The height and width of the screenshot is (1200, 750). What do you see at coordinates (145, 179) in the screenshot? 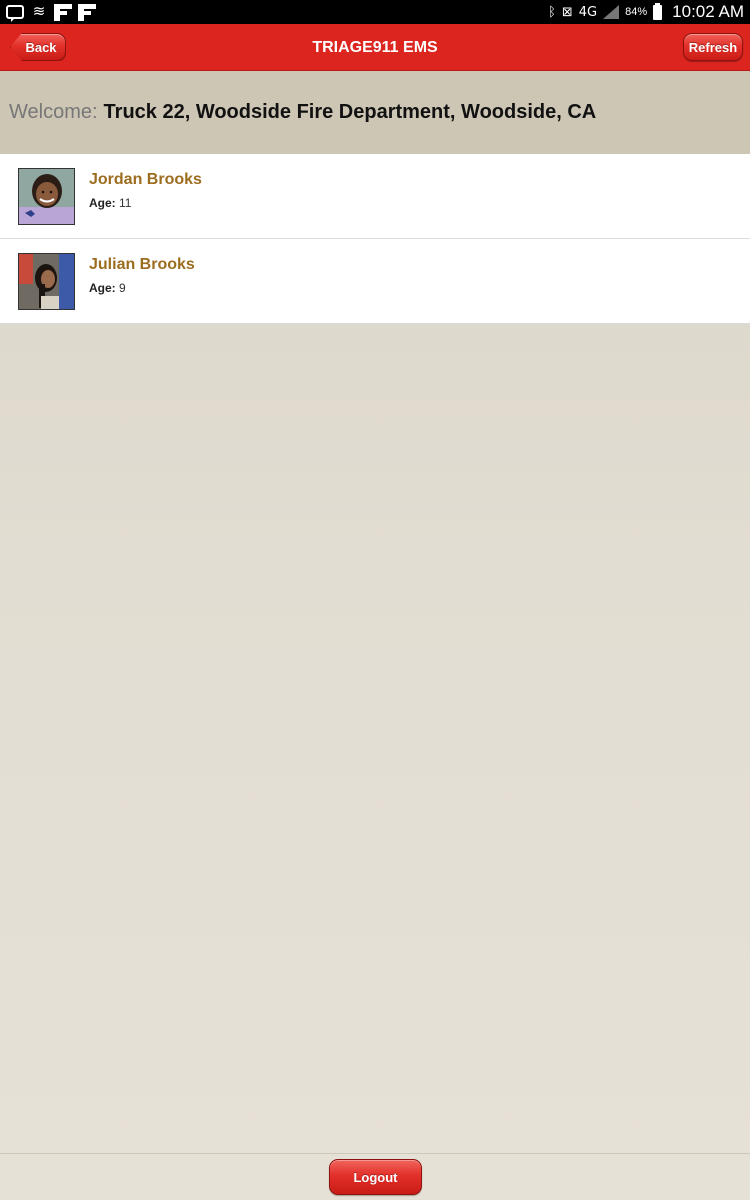
I see `patient-name: Jordan Brooks` at bounding box center [145, 179].